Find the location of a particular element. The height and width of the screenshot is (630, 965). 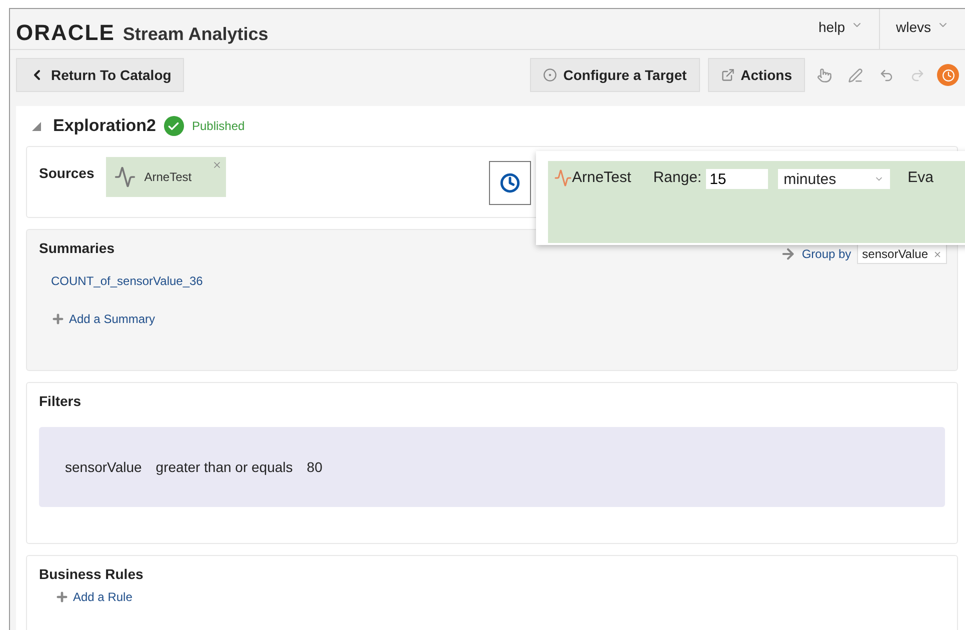

collapse-icon is located at coordinates (36, 126).